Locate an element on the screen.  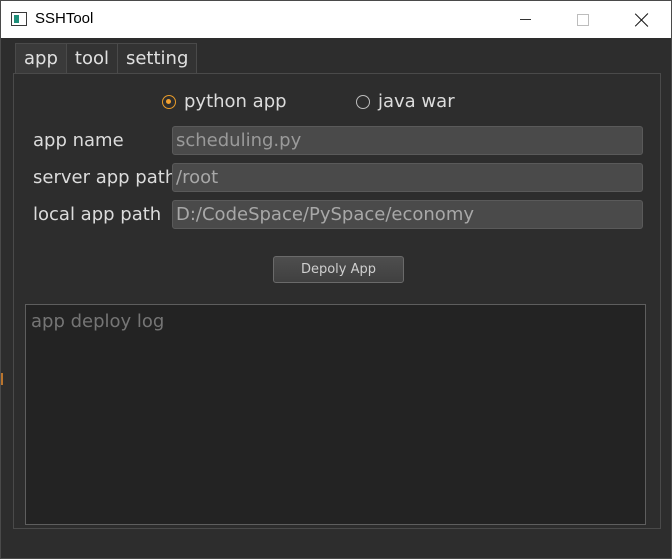
minimize-icon is located at coordinates (525, 19).